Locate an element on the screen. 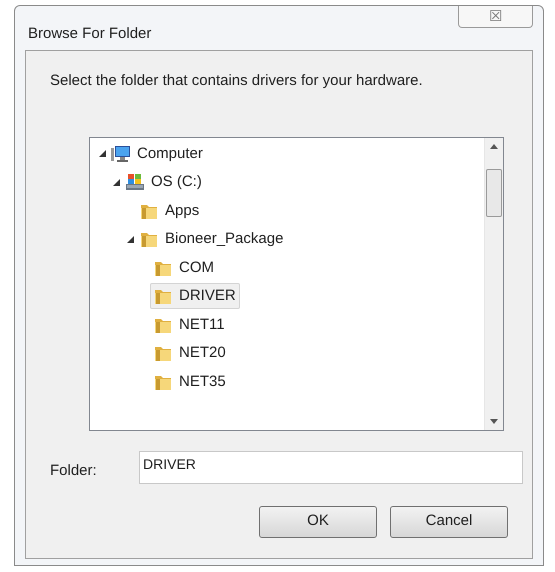 The width and height of the screenshot is (555, 572). tree-item: COM is located at coordinates (184, 267).